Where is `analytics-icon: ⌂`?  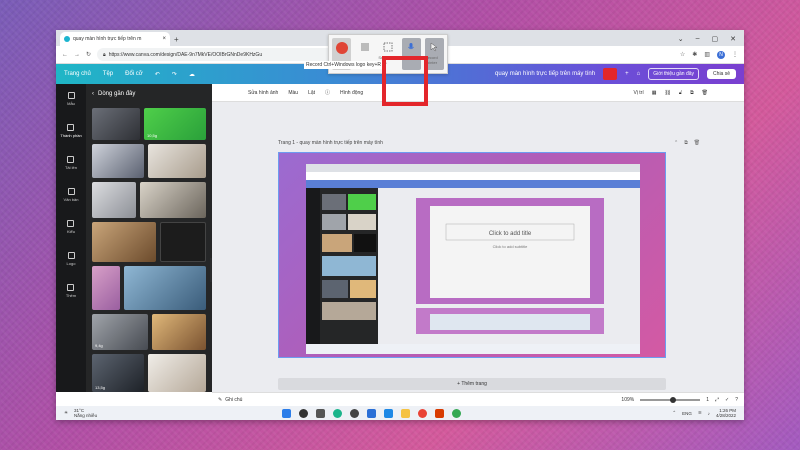
analytics-icon: ⌂ is located at coordinates (639, 74).